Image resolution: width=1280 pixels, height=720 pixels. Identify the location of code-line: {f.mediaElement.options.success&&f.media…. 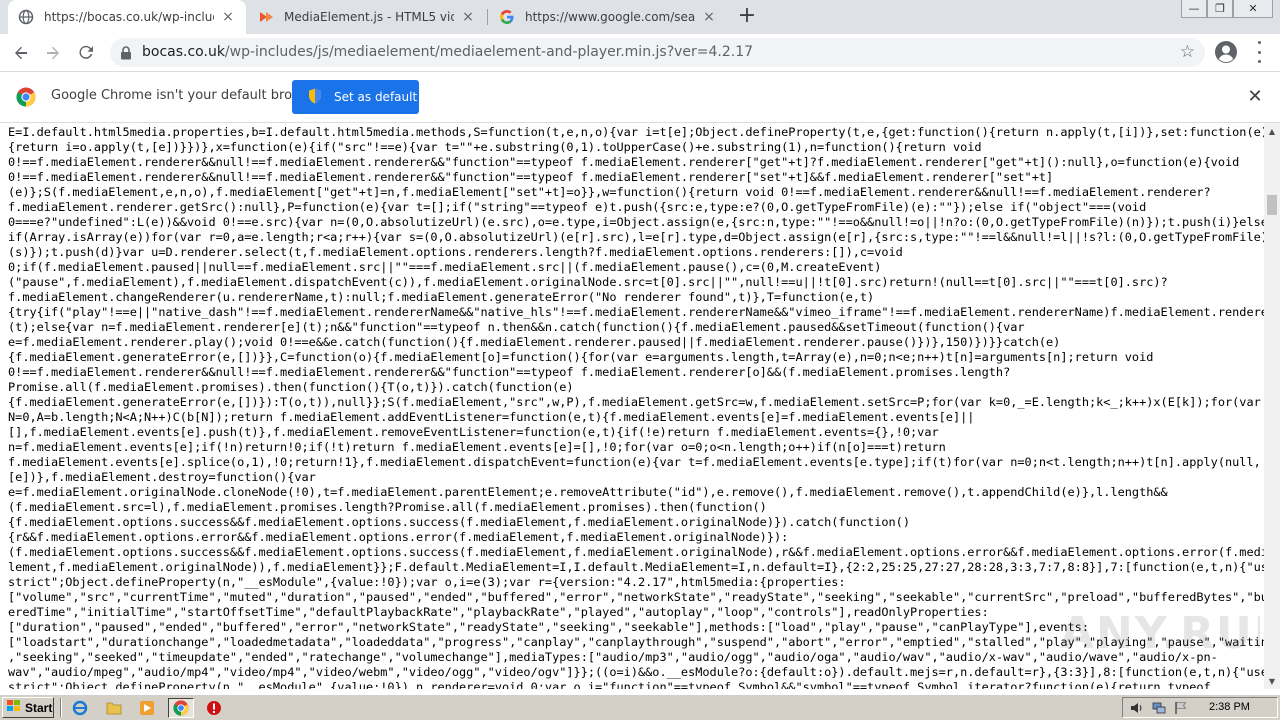
(459, 522).